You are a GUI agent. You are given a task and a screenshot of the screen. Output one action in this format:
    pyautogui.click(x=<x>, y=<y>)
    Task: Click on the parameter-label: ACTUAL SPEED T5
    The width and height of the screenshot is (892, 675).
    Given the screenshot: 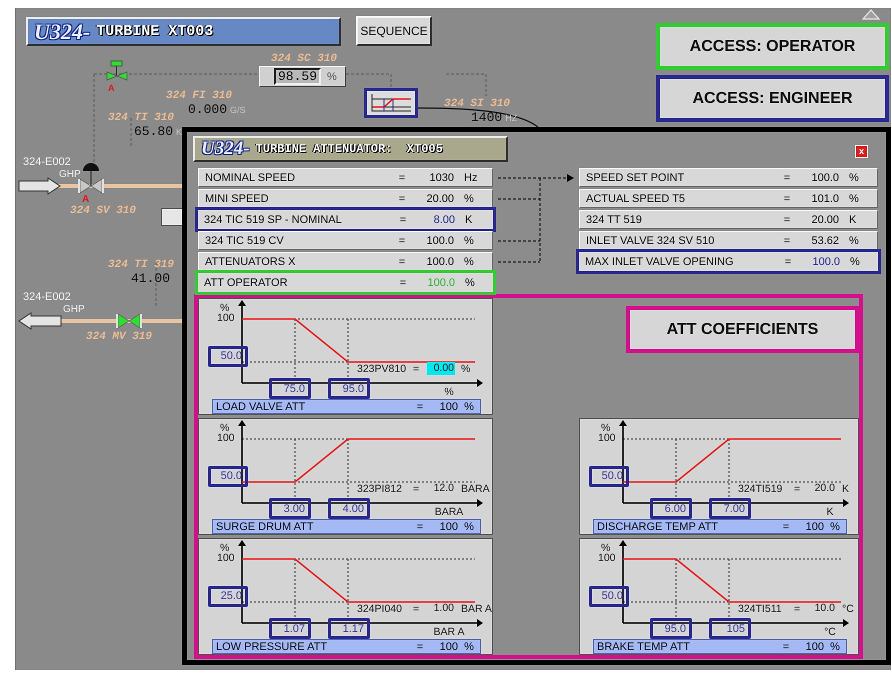 What is the action you would take?
    pyautogui.click(x=635, y=198)
    